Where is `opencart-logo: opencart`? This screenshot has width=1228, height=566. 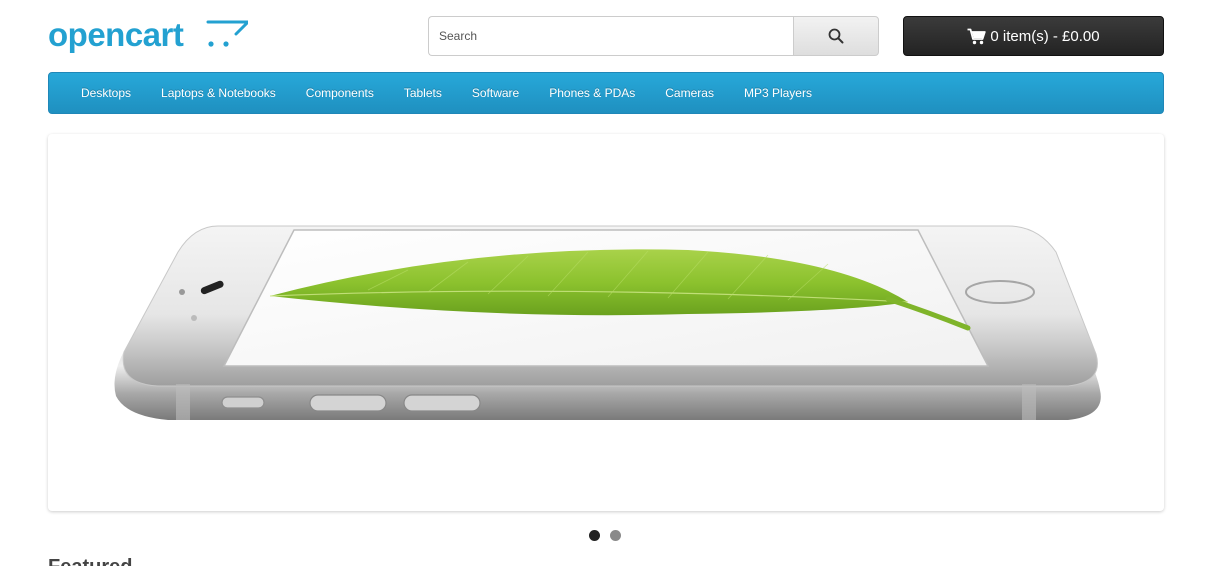
opencart-logo: opencart is located at coordinates (148, 36).